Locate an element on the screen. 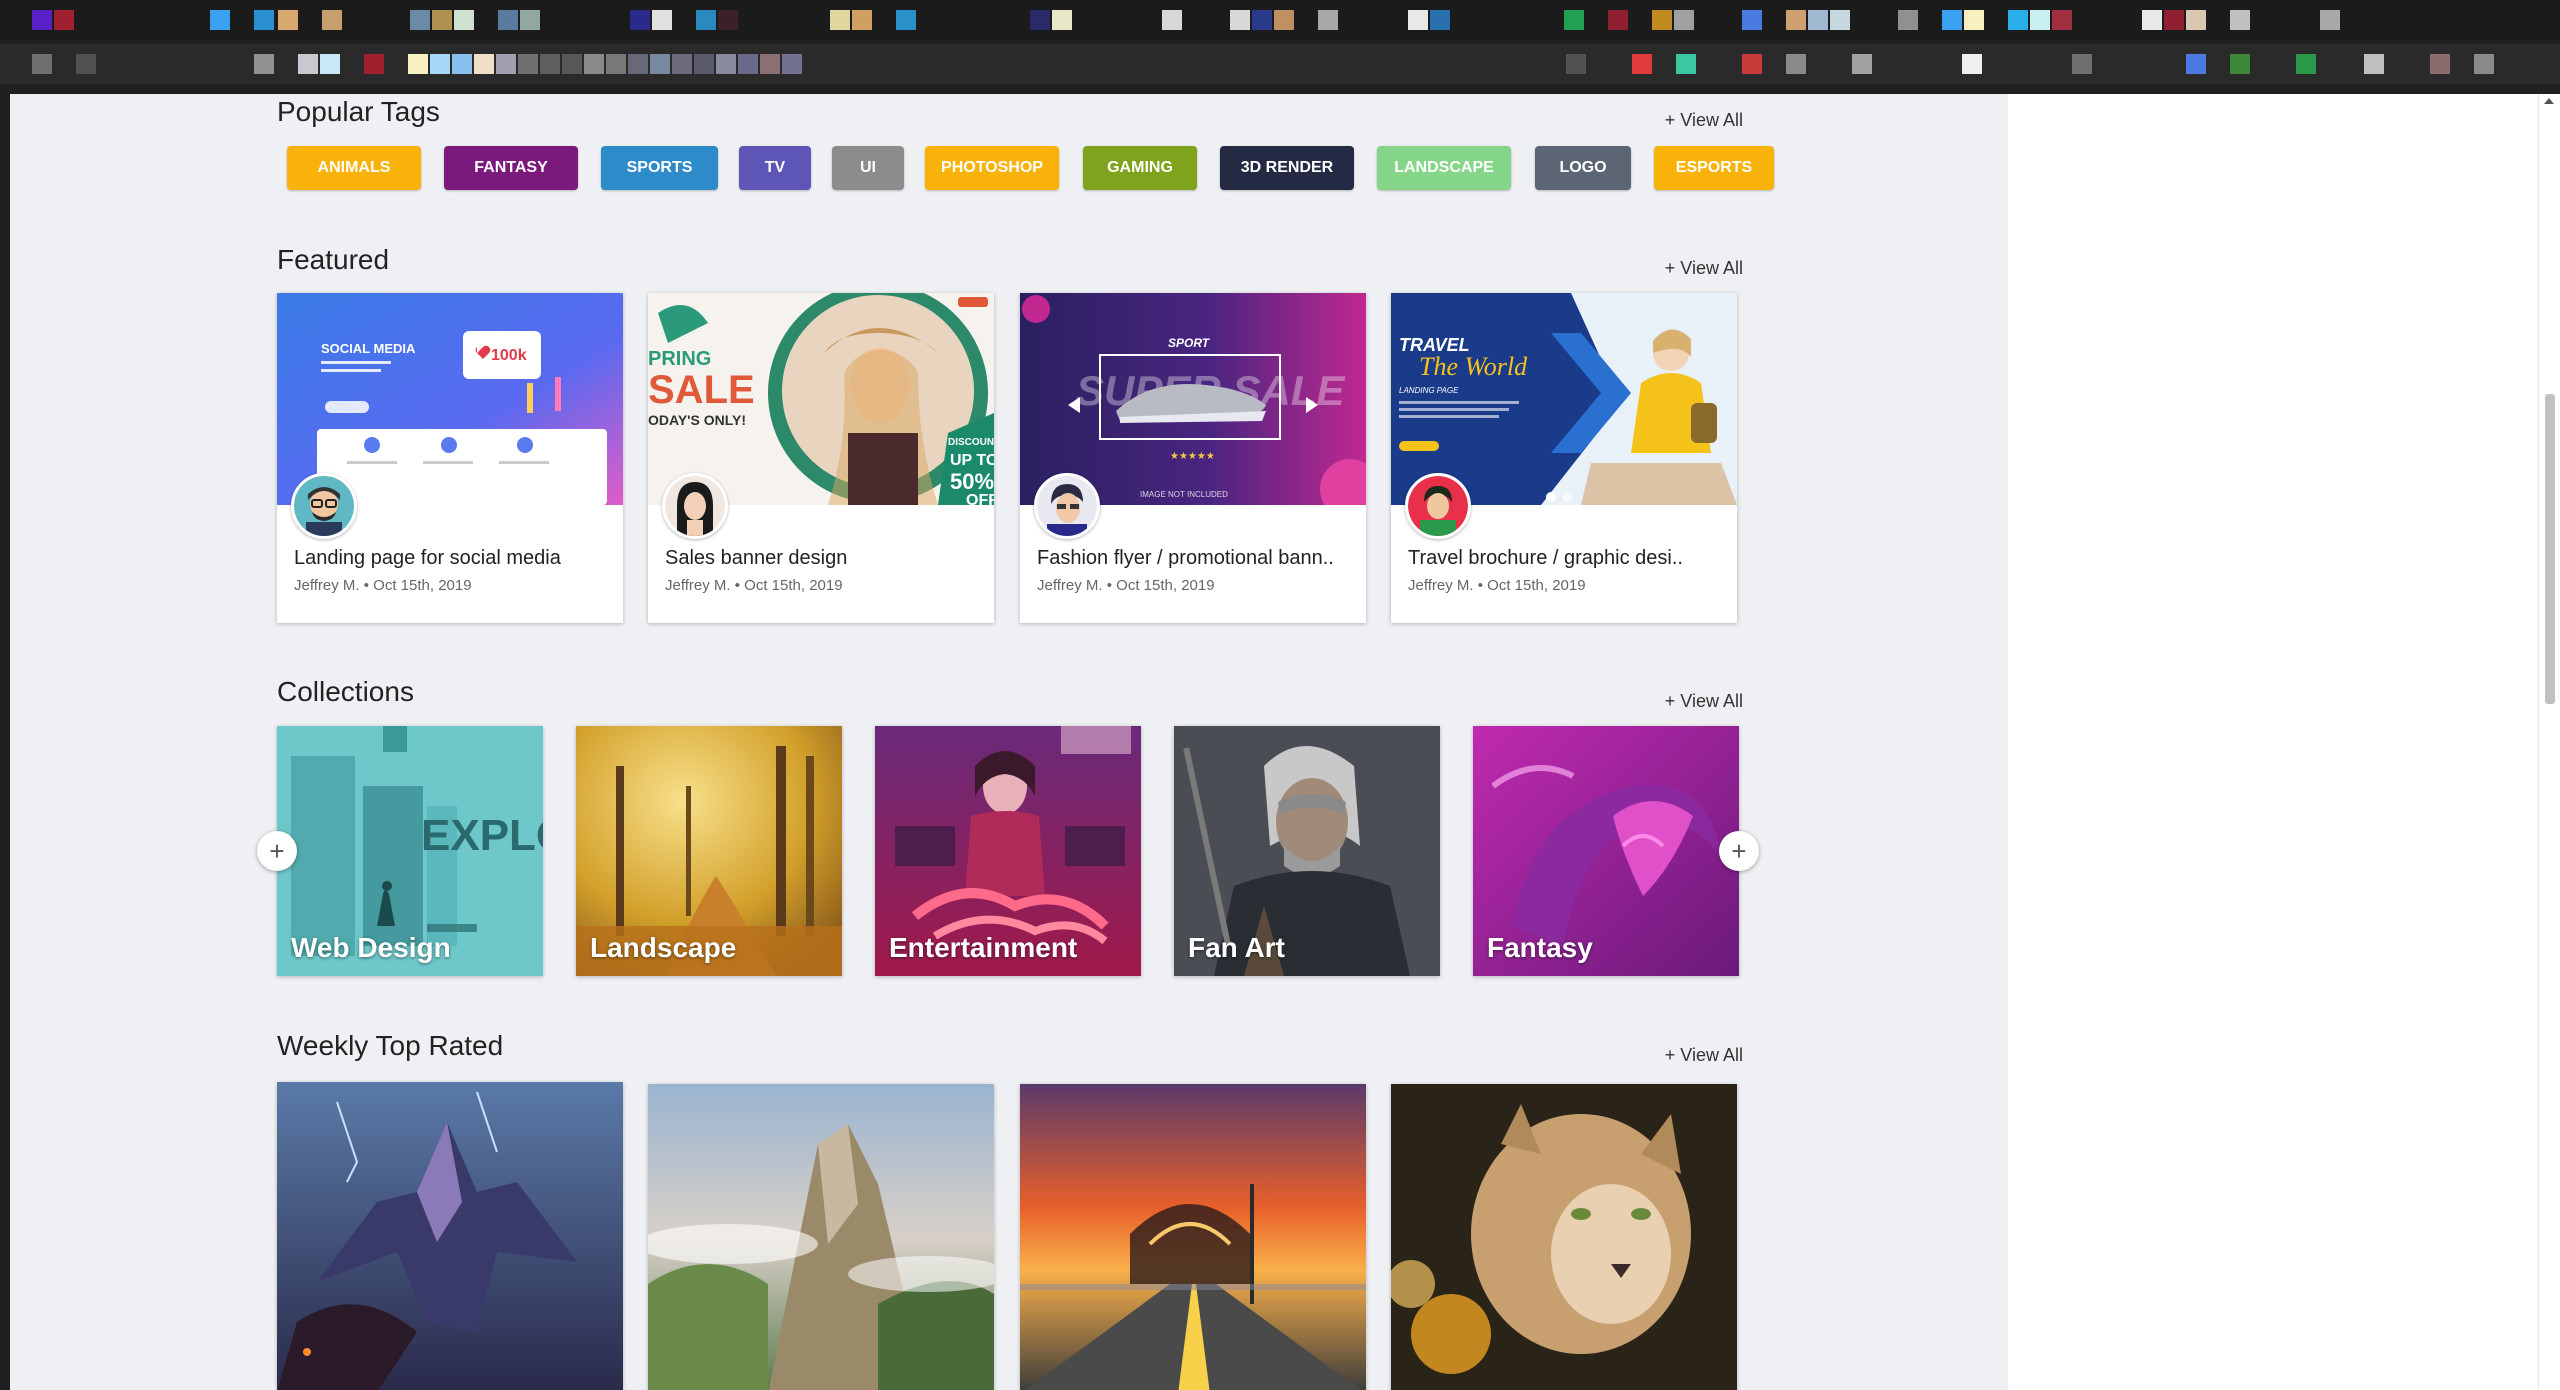 The height and width of the screenshot is (1390, 2560). popular-tags-view-all-link: View All is located at coordinates (1704, 120).